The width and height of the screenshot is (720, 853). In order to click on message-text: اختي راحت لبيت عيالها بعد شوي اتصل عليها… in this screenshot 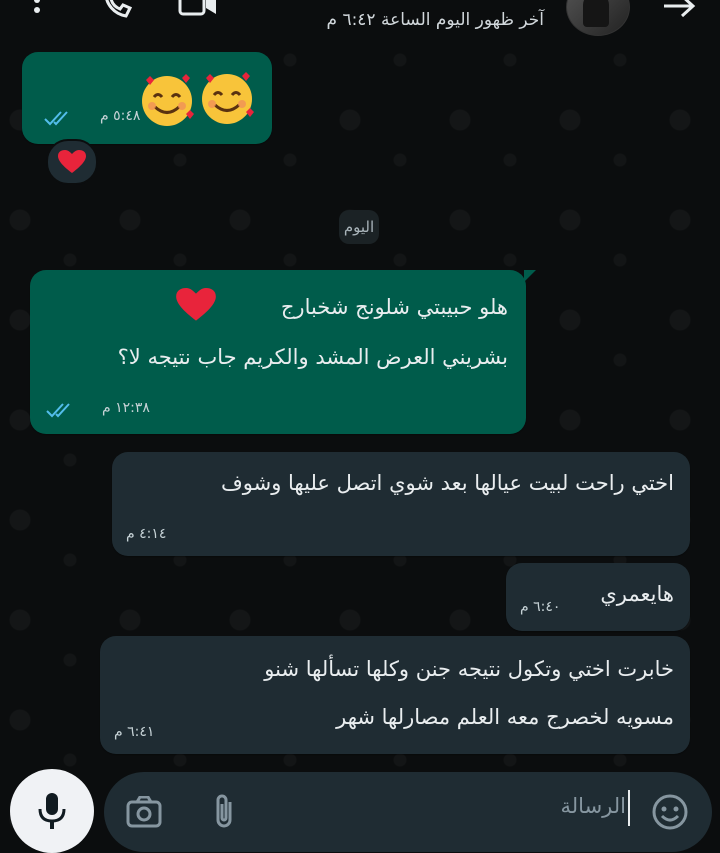, I will do `click(447, 483)`.